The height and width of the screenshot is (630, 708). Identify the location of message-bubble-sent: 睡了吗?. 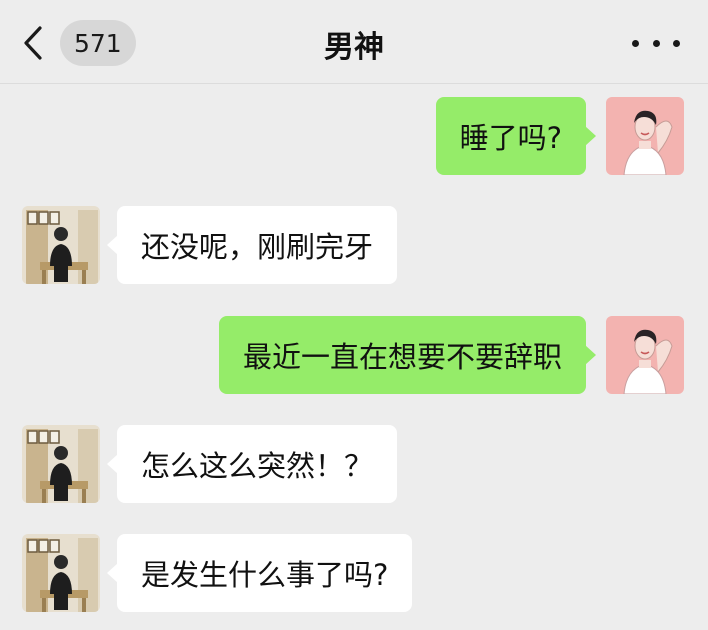
(515, 136).